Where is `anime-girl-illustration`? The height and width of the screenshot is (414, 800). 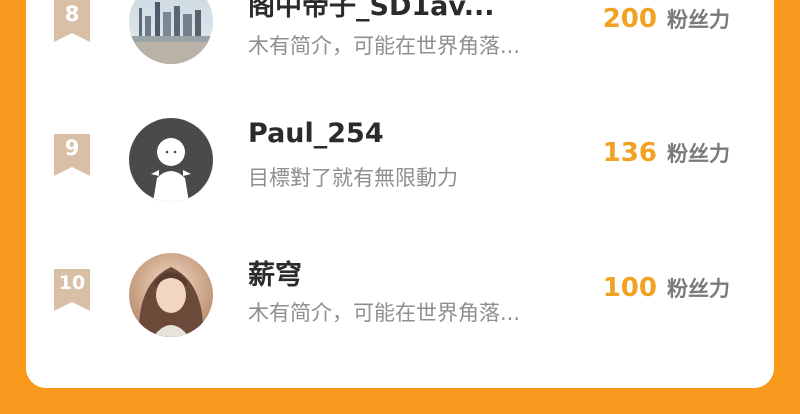
anime-girl-illustration is located at coordinates (171, 295).